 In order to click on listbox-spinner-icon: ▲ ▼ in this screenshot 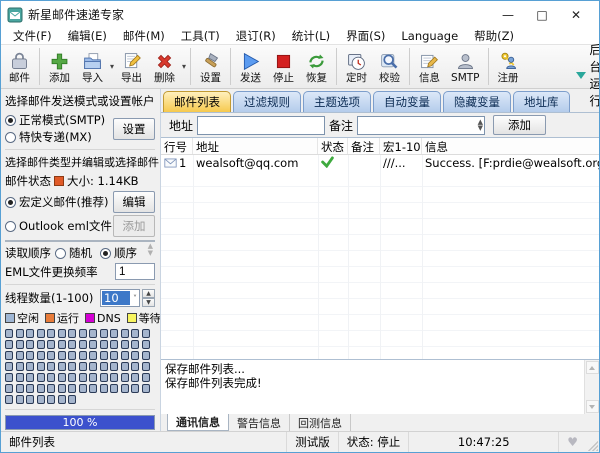, I will do `click(150, 249)`.